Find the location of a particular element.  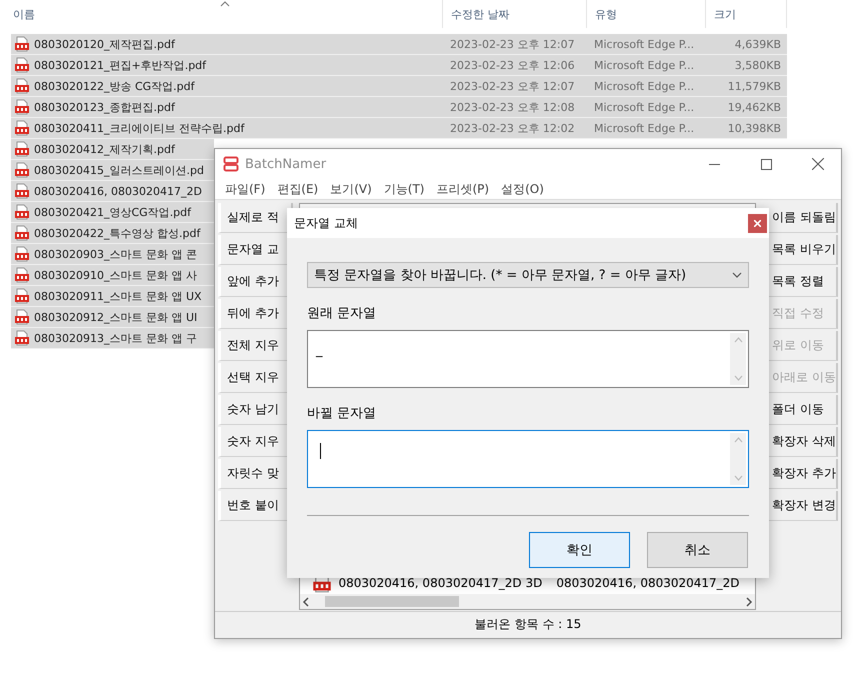

close-button is located at coordinates (757, 223).